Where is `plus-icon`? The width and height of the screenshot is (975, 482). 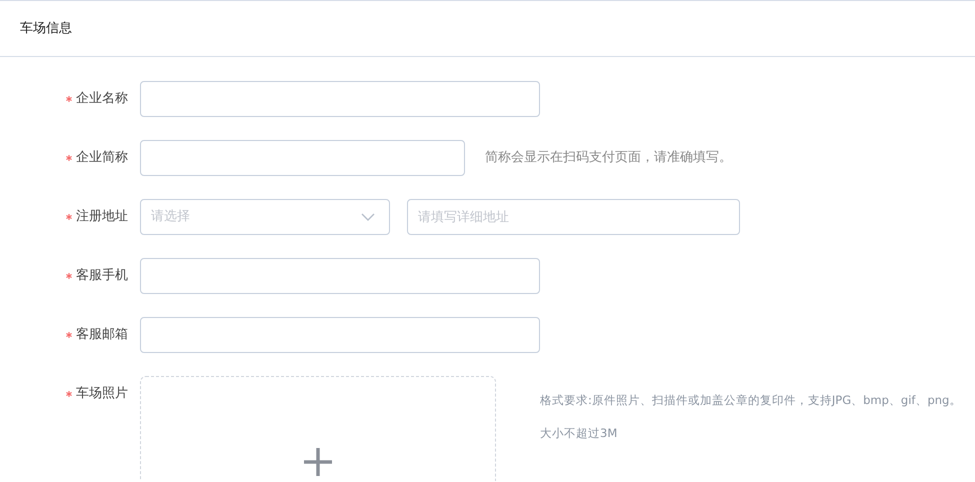
plus-icon is located at coordinates (318, 462).